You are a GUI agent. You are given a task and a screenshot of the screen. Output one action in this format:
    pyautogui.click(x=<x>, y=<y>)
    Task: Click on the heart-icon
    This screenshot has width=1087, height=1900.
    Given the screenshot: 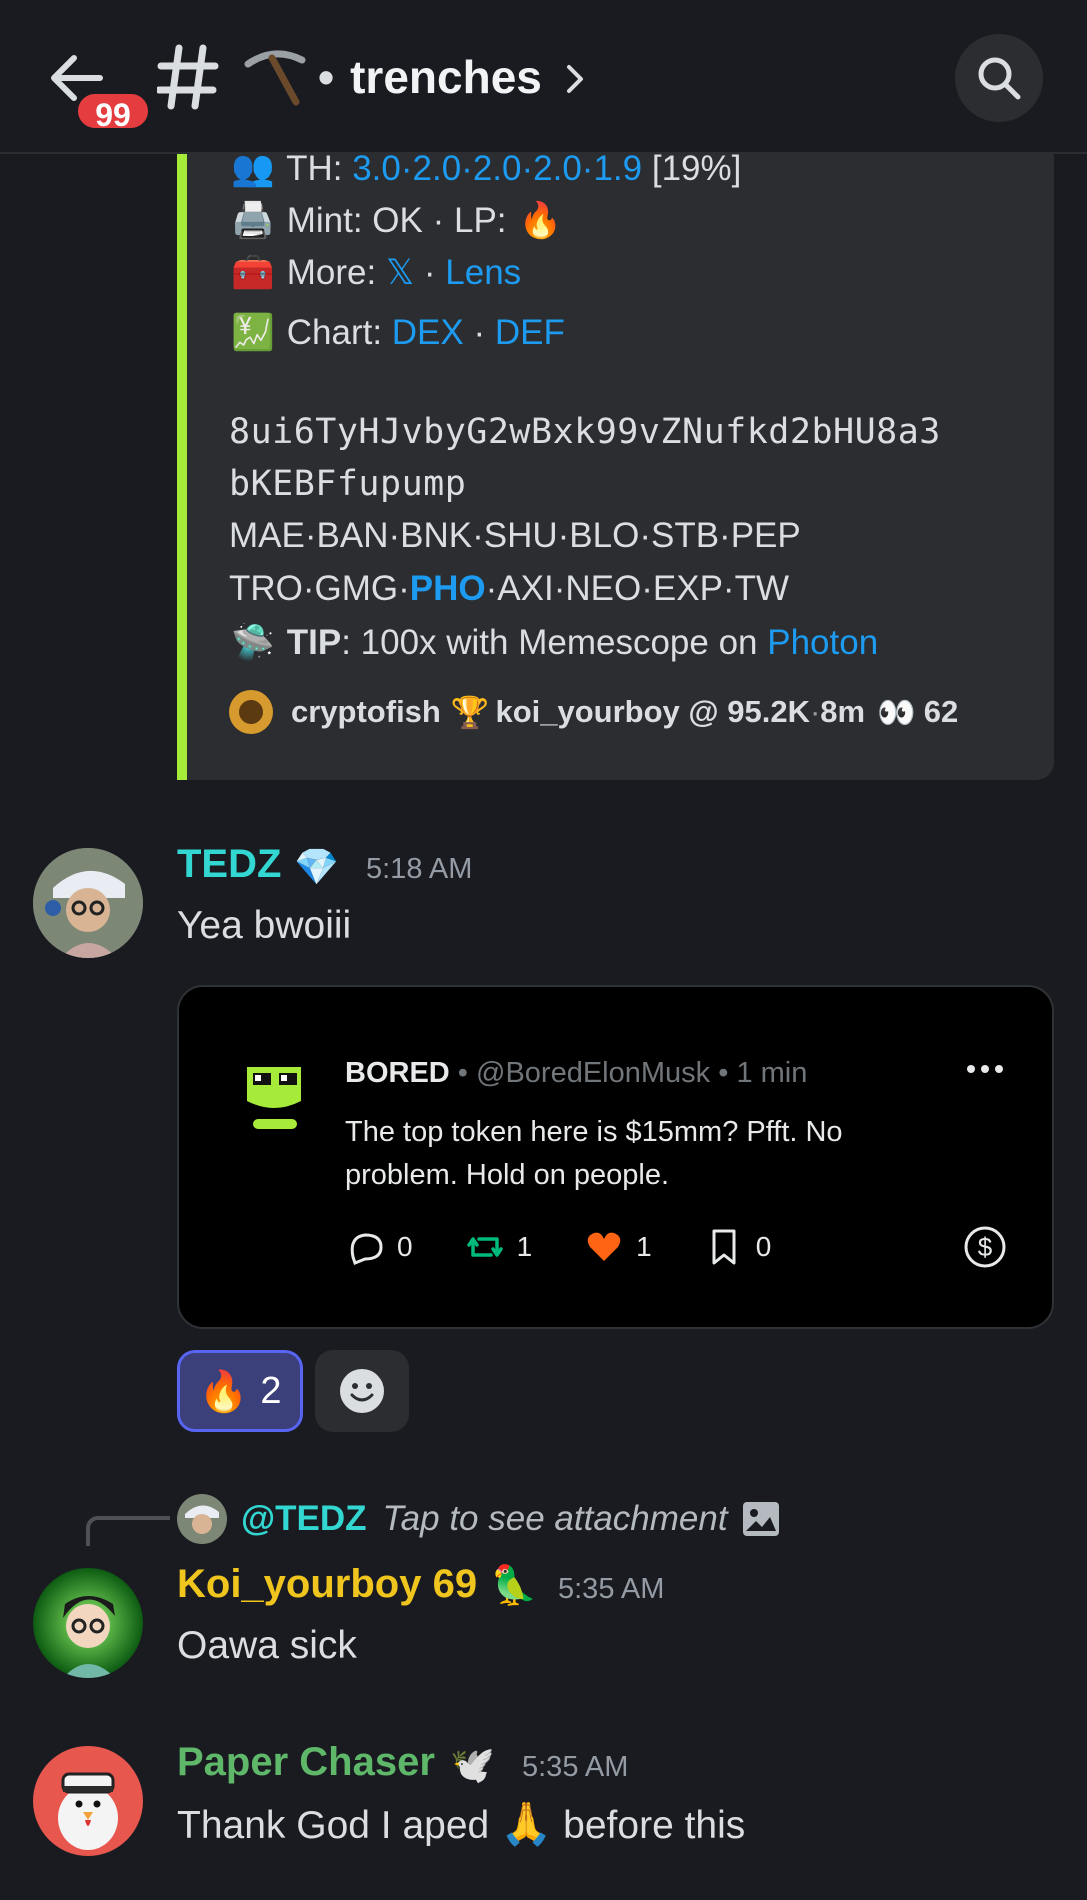 What is the action you would take?
    pyautogui.click(x=604, y=1246)
    